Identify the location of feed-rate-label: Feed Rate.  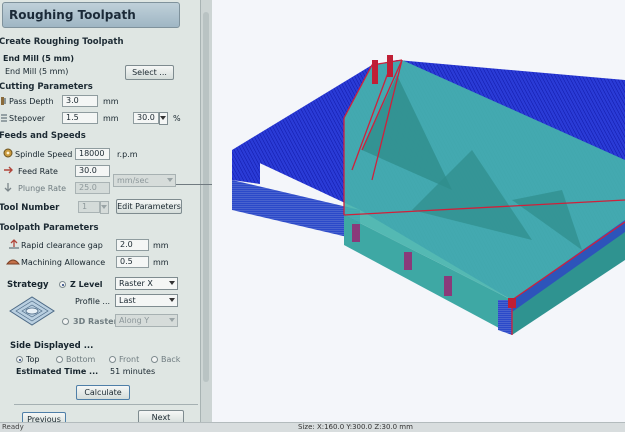
(38, 171).